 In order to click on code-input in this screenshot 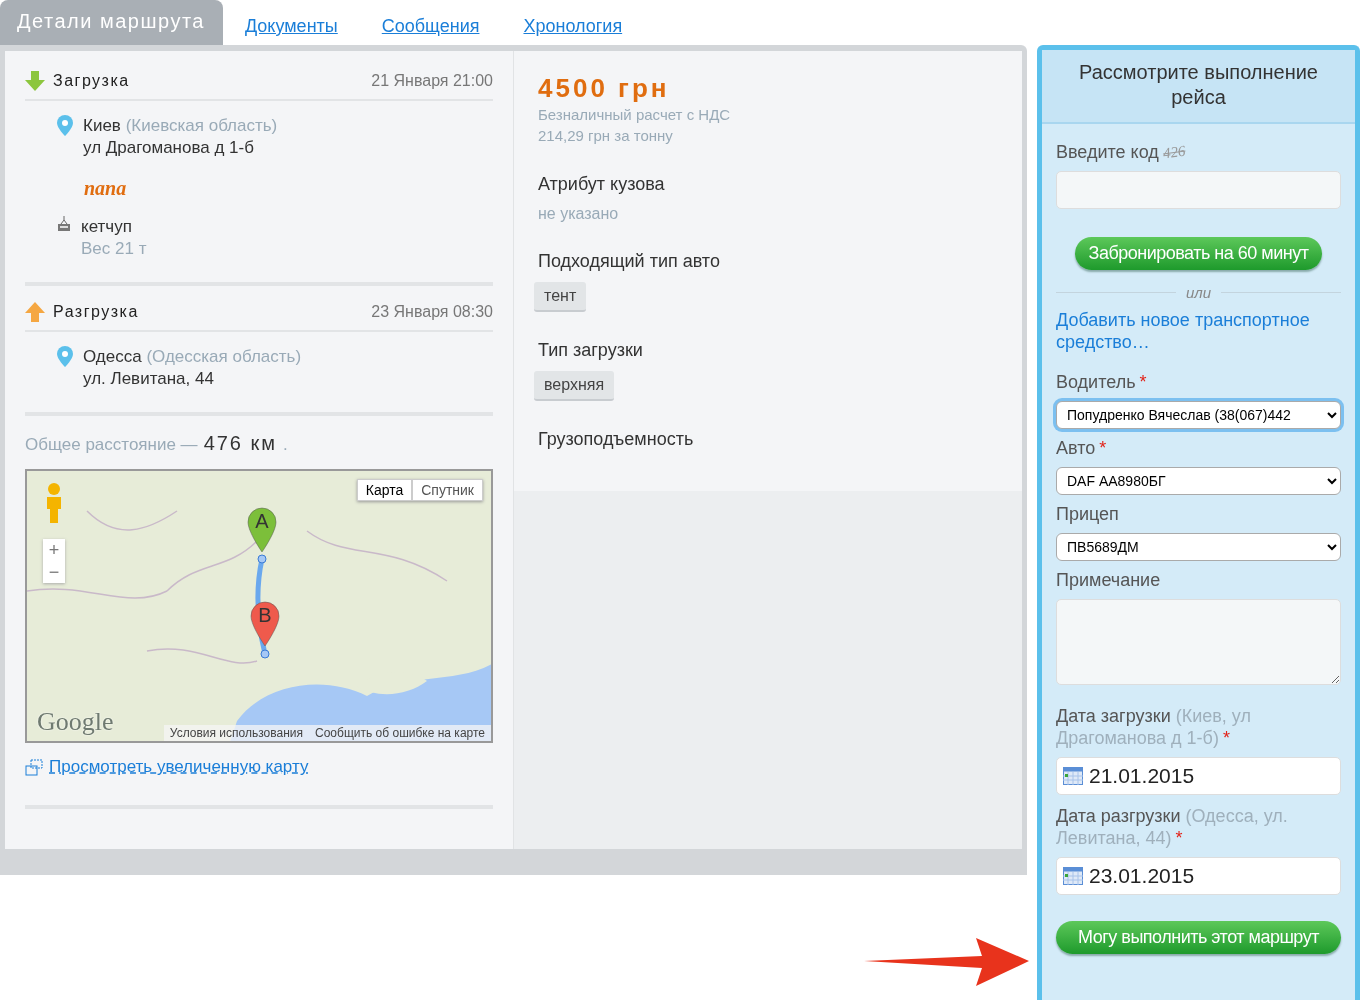, I will do `click(1198, 190)`.